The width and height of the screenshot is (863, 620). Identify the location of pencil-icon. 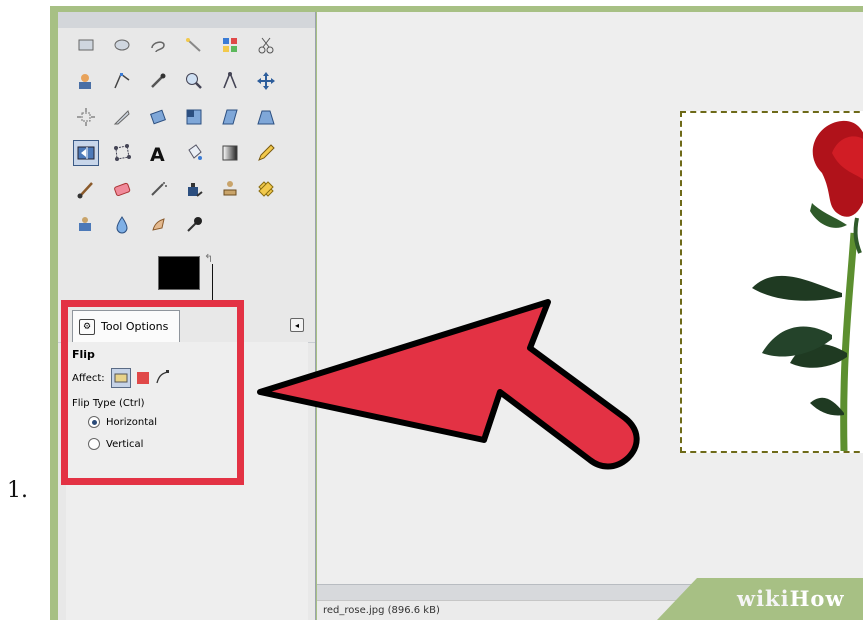
(266, 152).